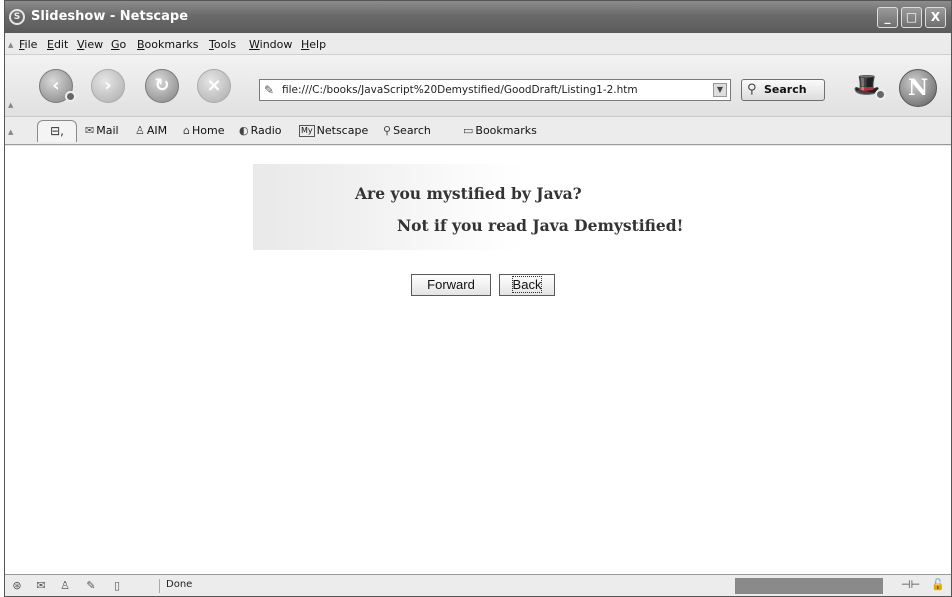 This screenshot has height=597, width=952. I want to click on menu-edit: Edit, so click(57, 44).